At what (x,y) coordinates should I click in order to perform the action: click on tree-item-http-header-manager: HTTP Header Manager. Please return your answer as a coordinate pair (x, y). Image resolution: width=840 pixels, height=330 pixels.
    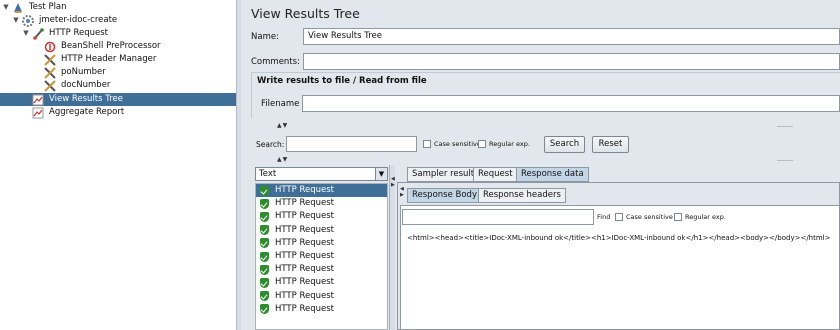
    Looking at the image, I should click on (101, 59).